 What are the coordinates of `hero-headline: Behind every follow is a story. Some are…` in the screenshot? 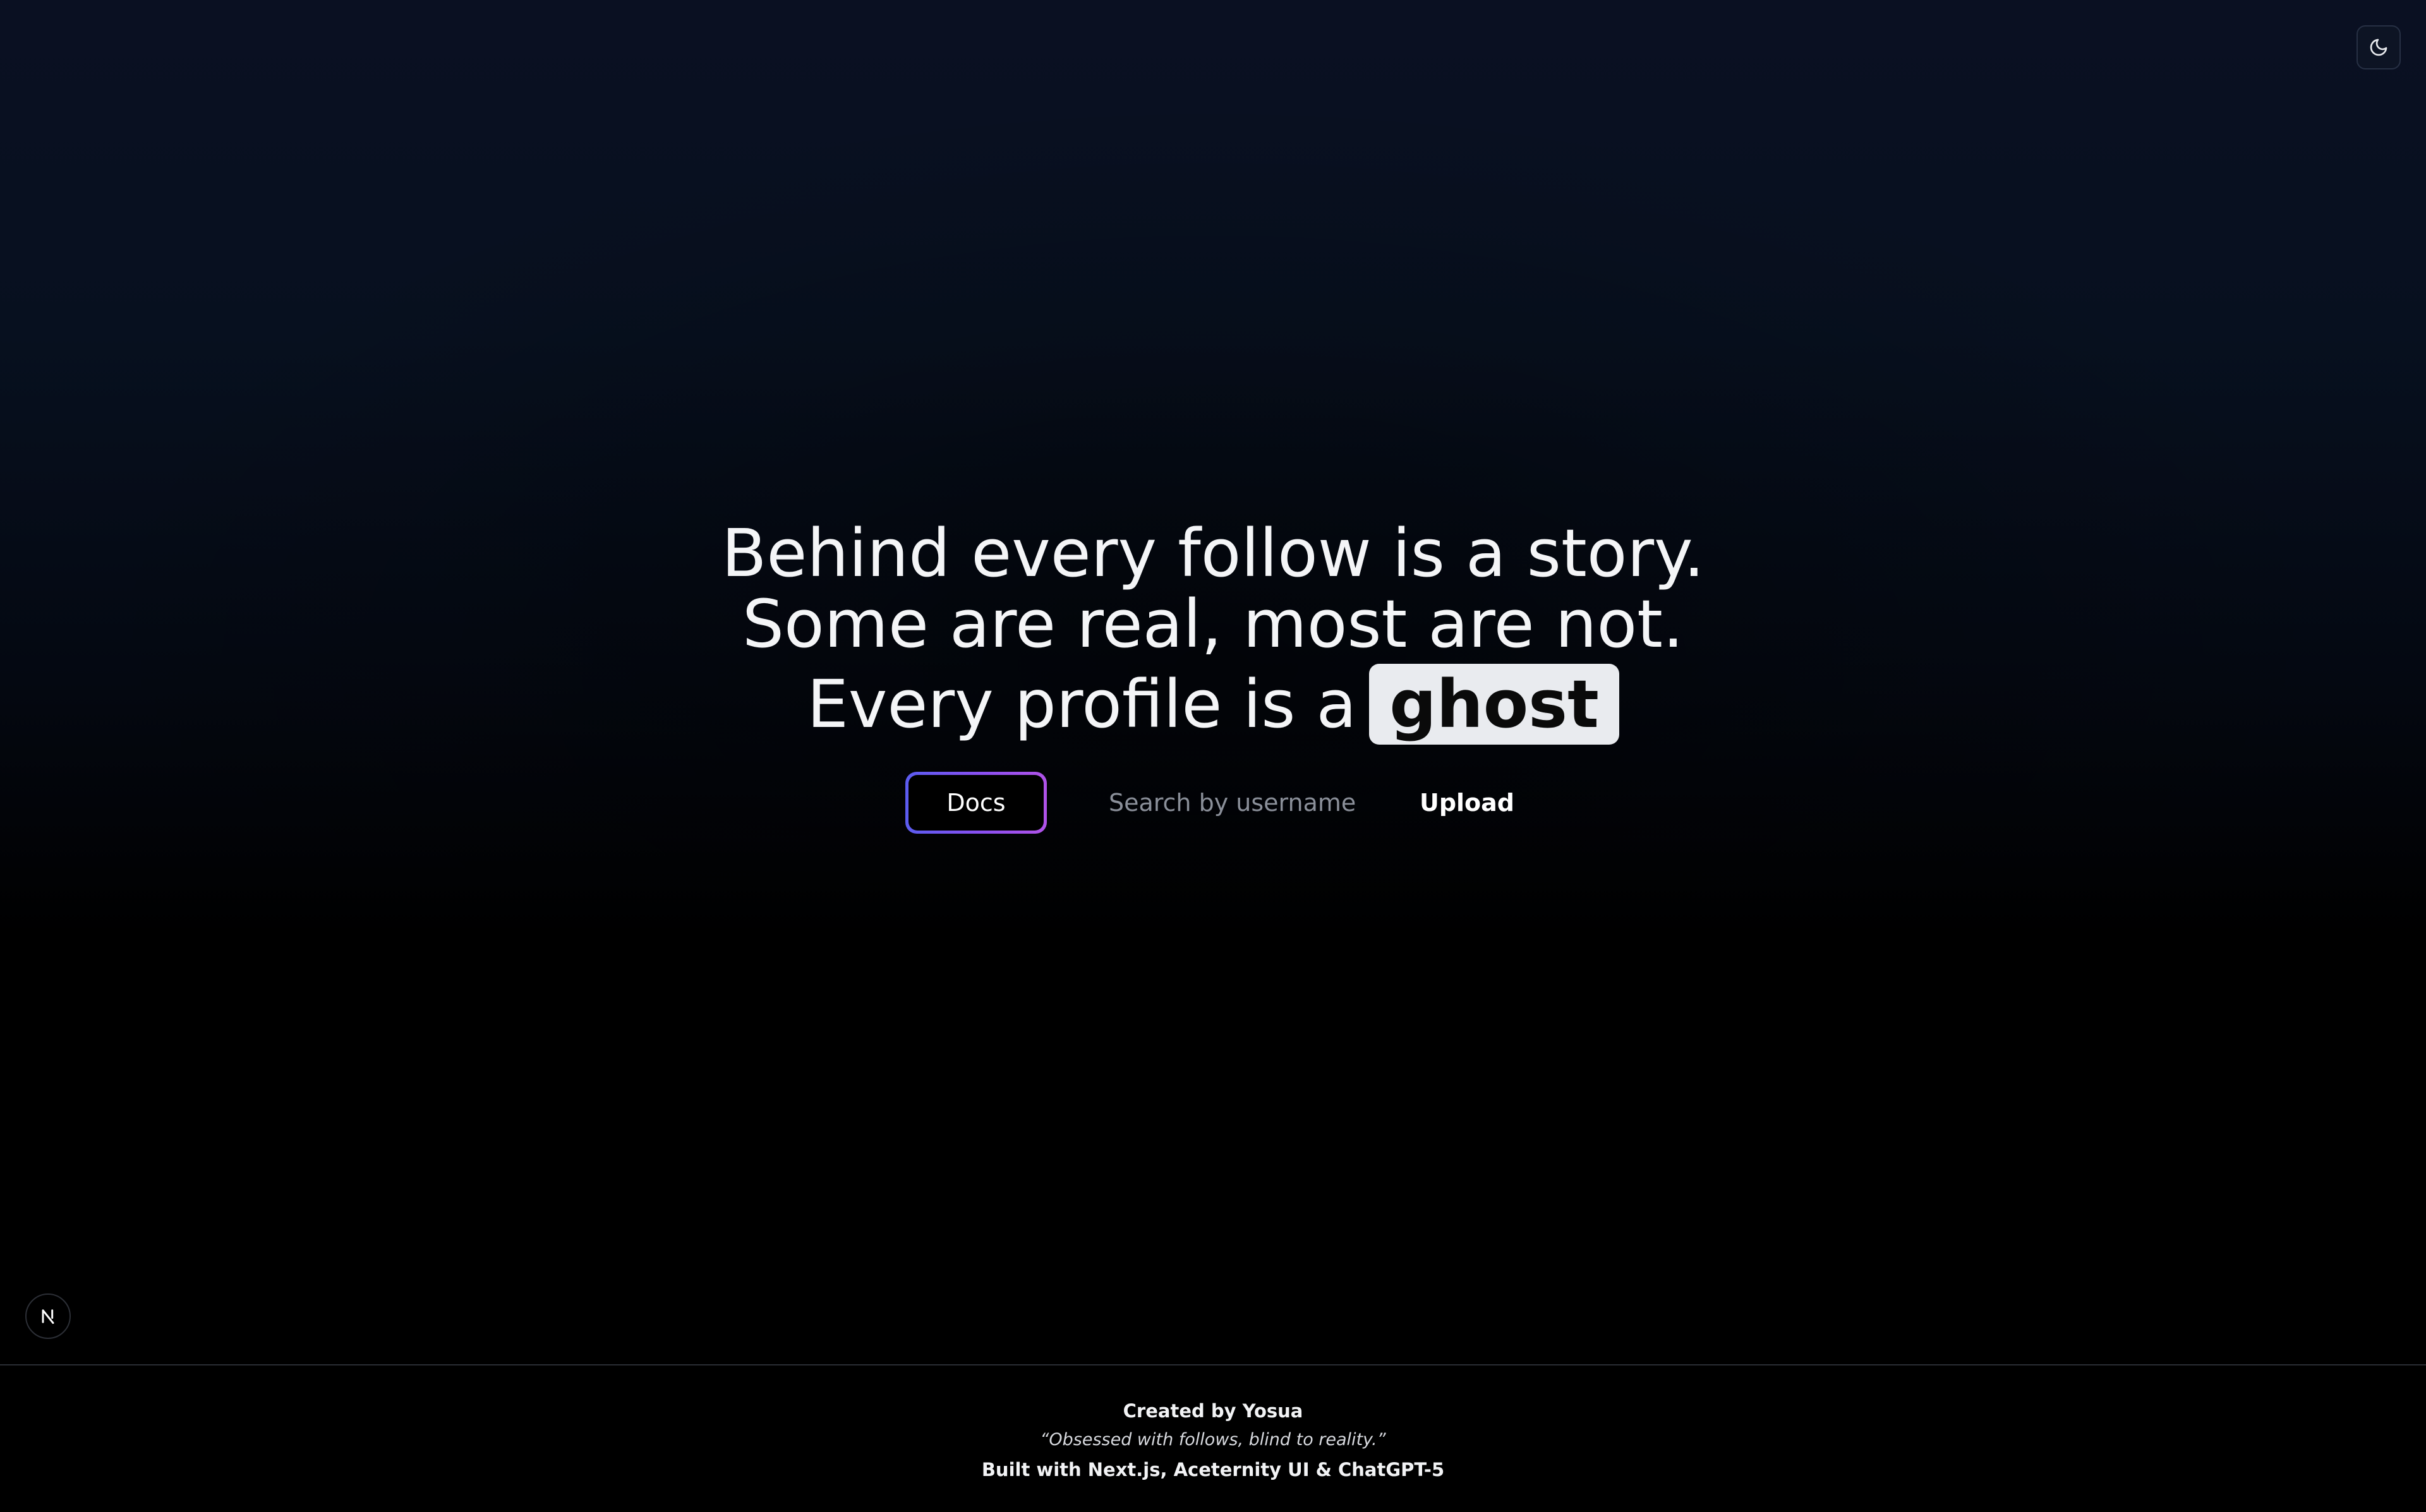 It's located at (1213, 631).